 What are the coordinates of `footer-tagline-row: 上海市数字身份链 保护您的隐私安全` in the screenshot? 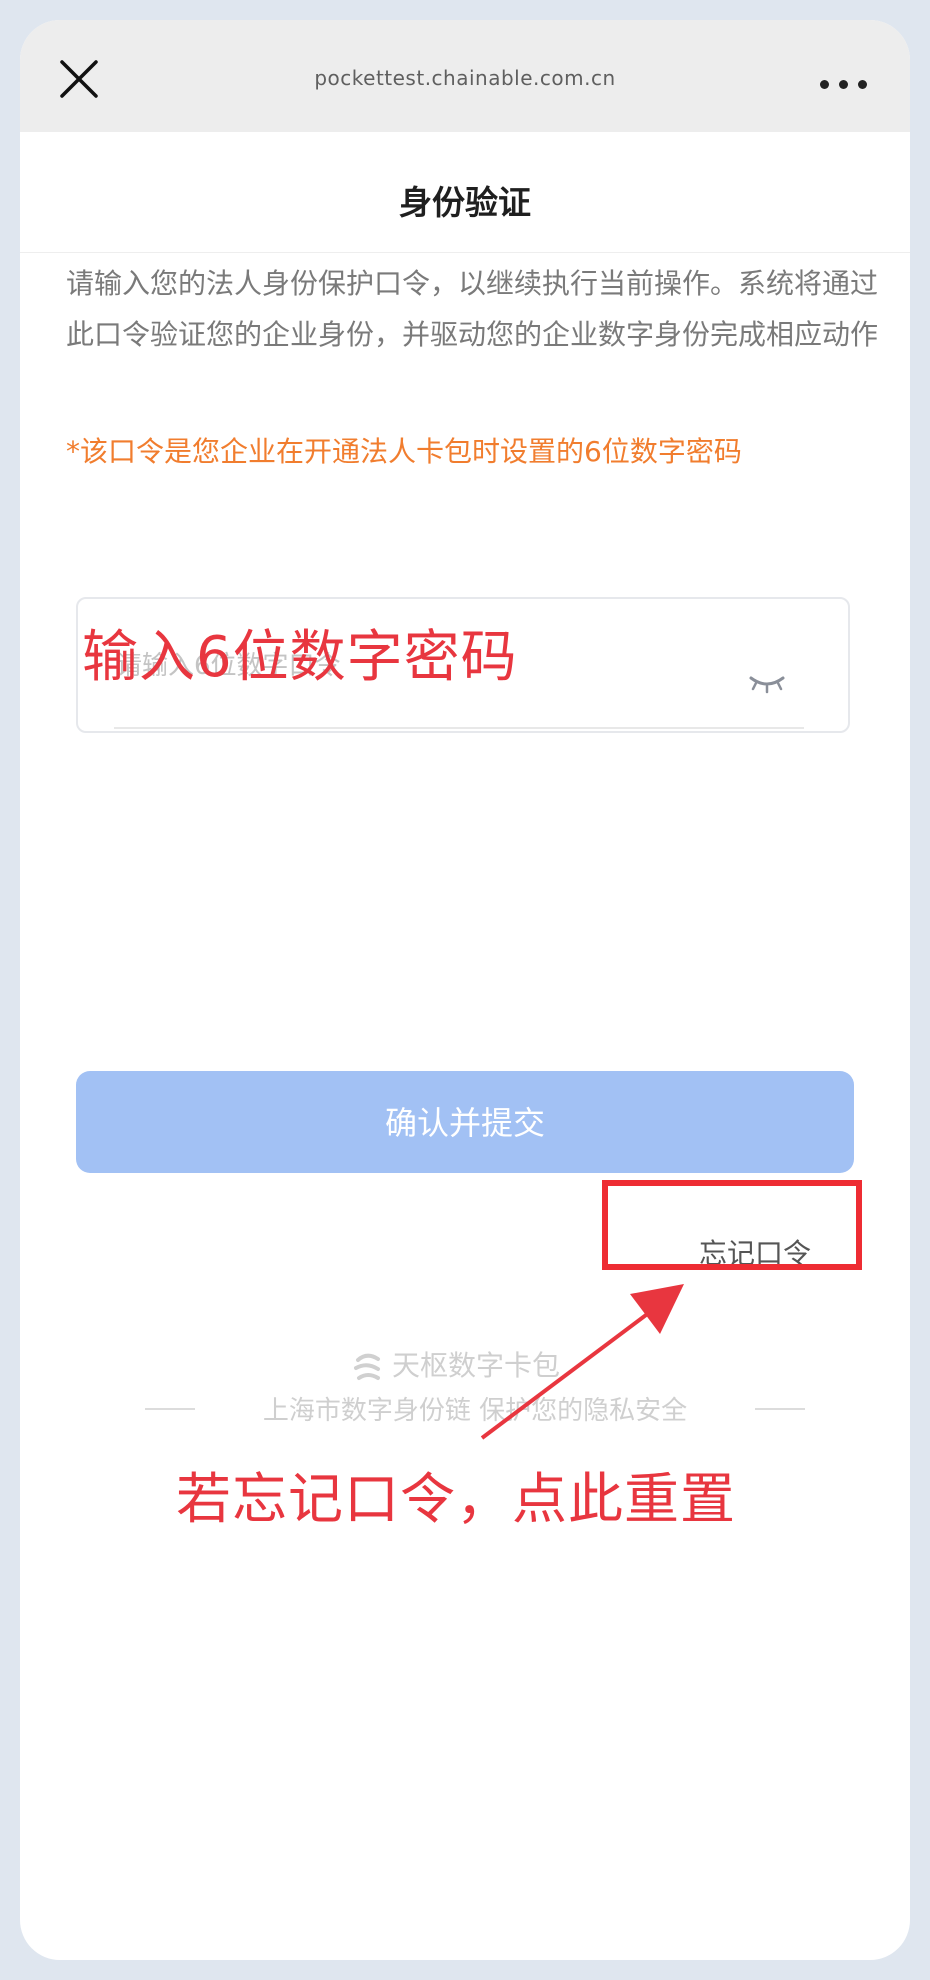 It's located at (475, 1408).